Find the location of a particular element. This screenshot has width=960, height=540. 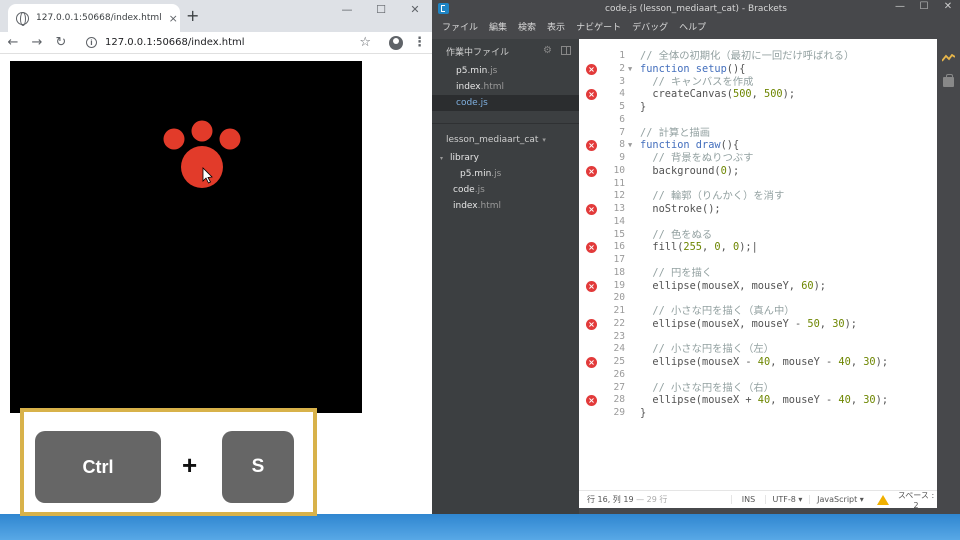

code-line: 23 is located at coordinates (758, 337).